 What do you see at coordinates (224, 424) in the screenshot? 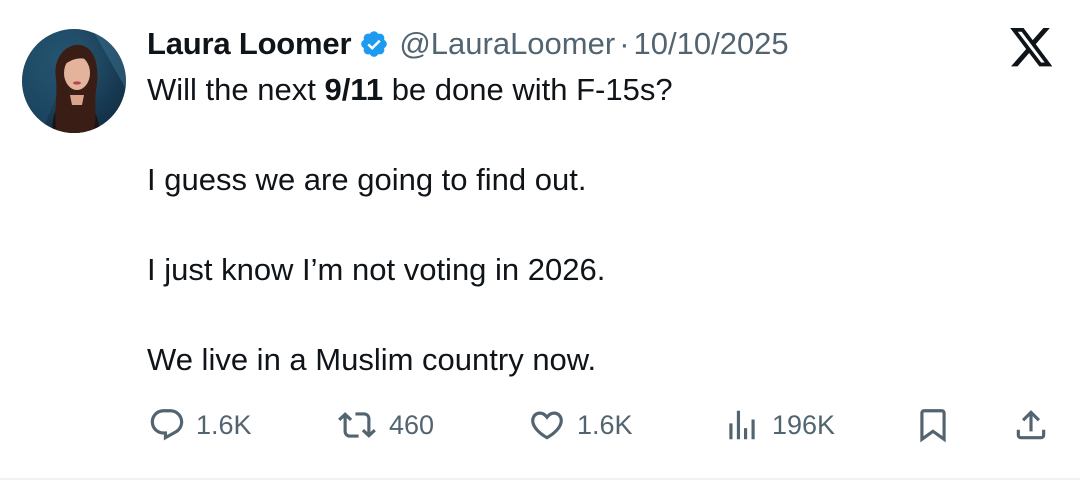
I see `reply-count: 1.6K` at bounding box center [224, 424].